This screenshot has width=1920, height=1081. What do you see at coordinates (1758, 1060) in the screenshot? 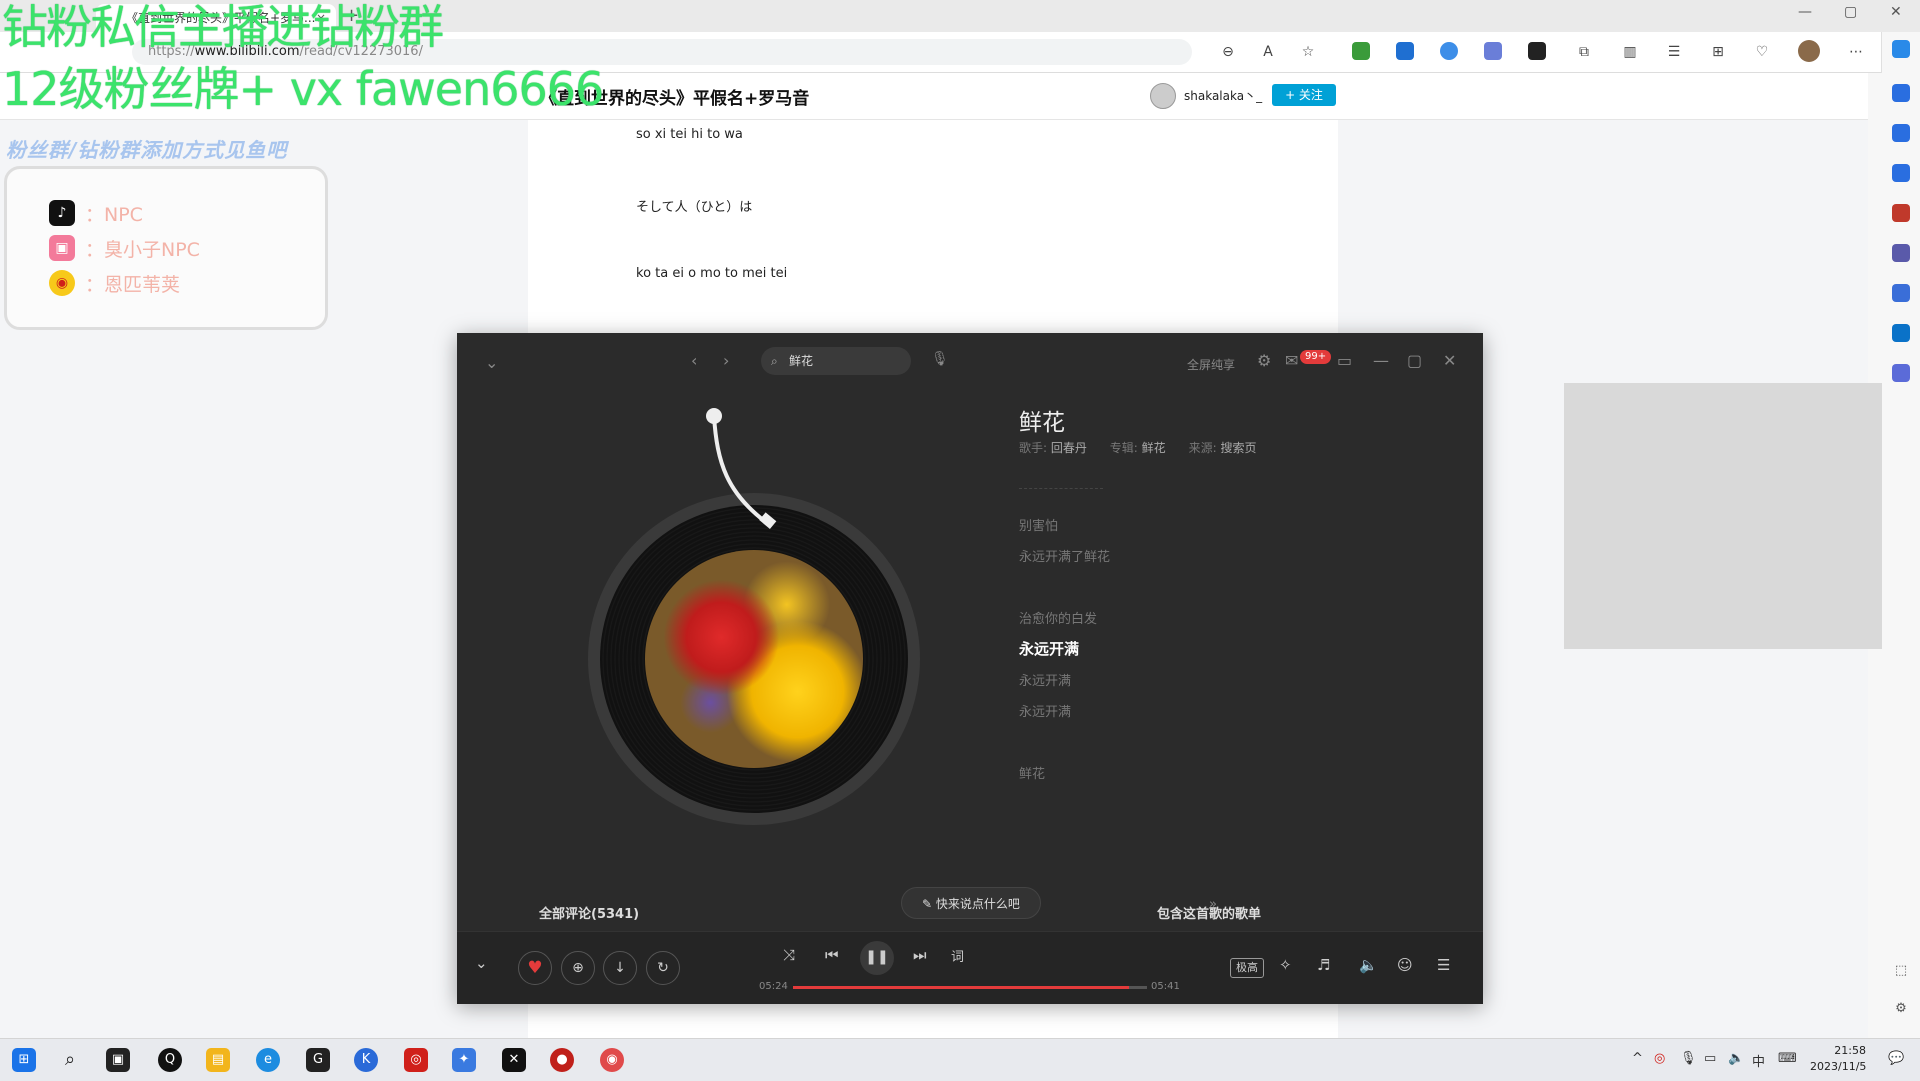
I see `tray-ime-indicator: 中` at bounding box center [1758, 1060].